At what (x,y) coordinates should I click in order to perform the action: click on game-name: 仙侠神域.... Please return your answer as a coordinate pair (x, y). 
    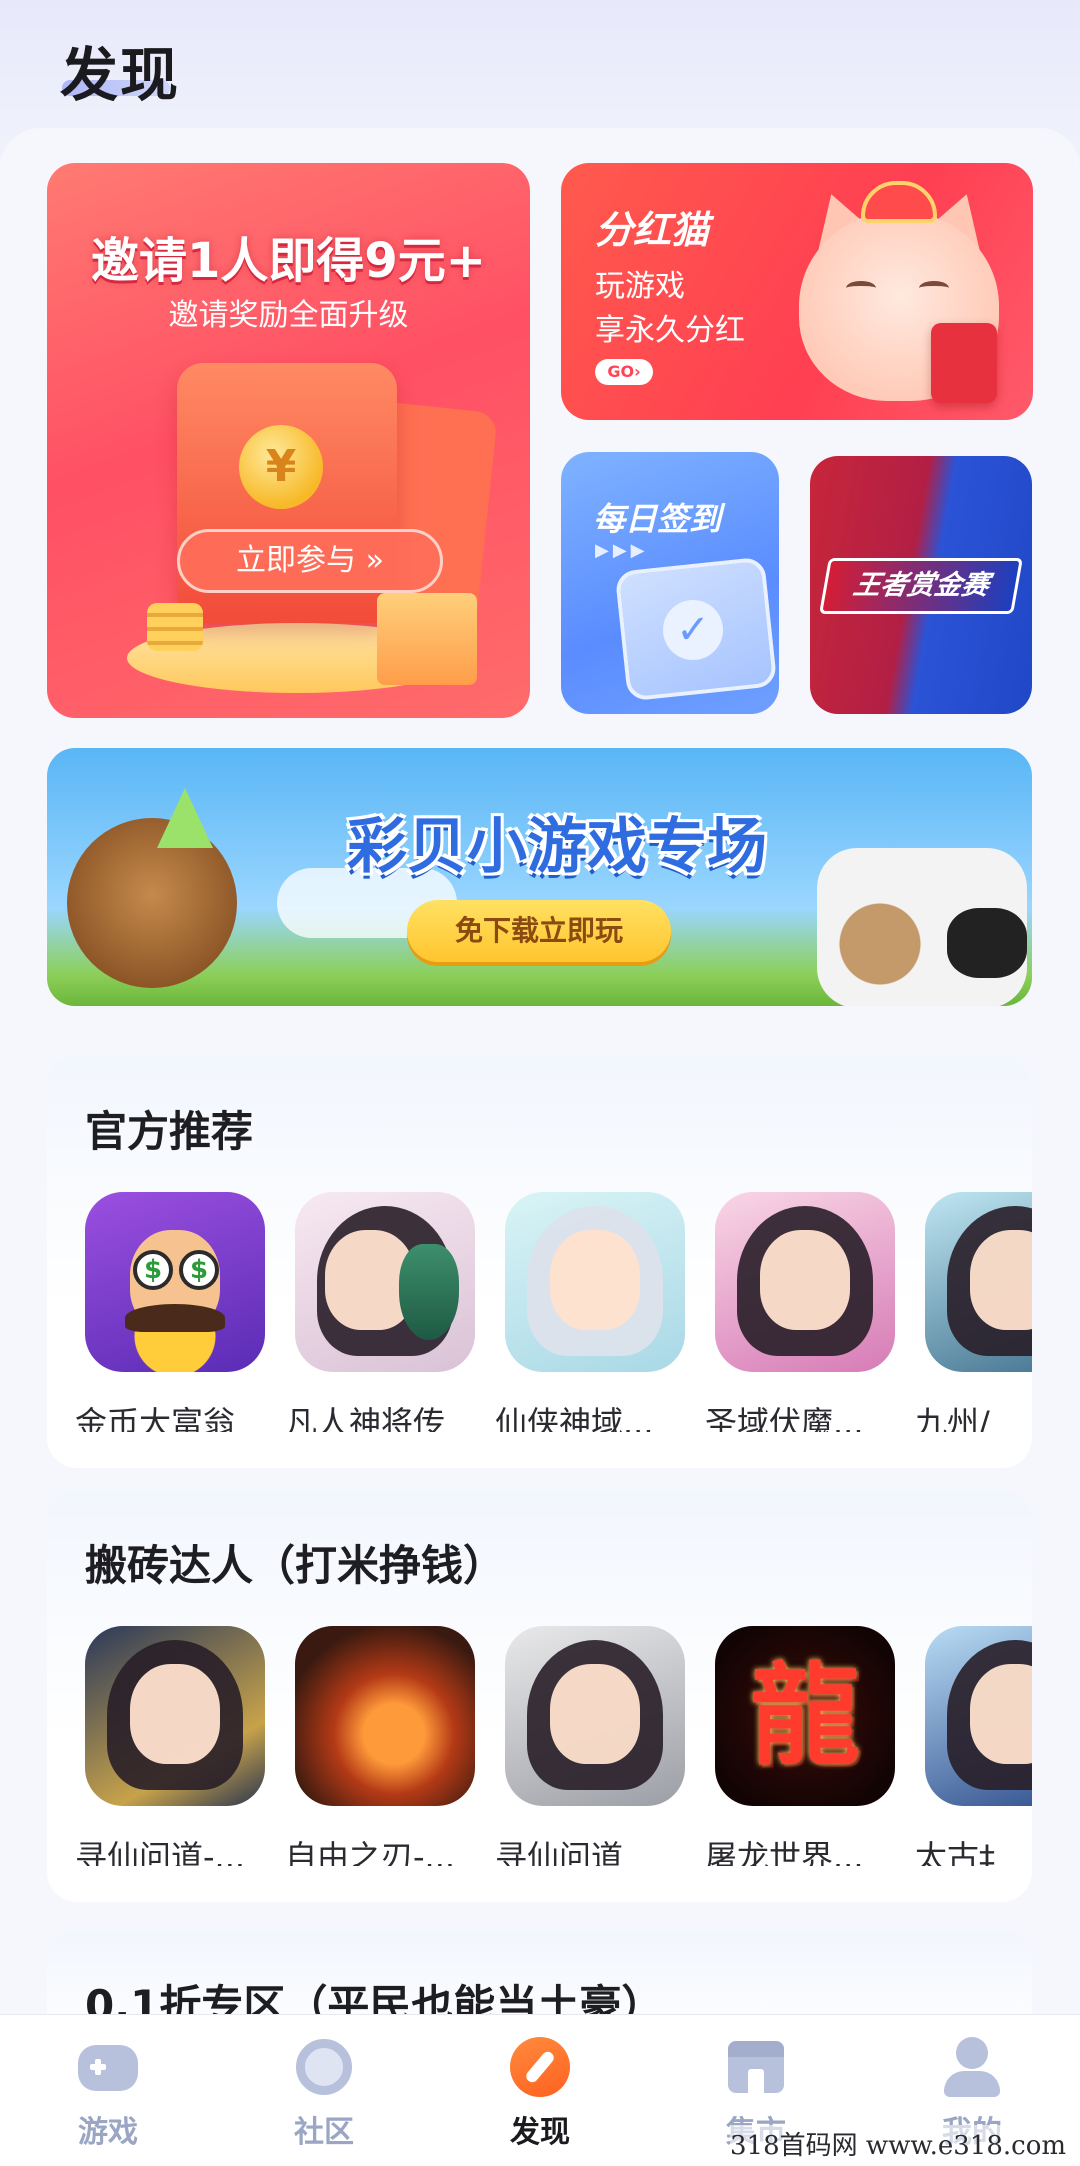
    Looking at the image, I should click on (574, 1418).